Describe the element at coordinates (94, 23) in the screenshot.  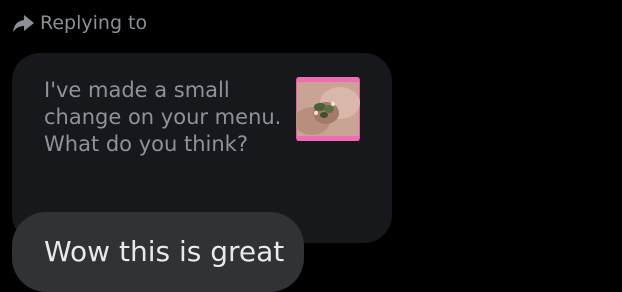
I see `replying-to-label: Replying to` at that location.